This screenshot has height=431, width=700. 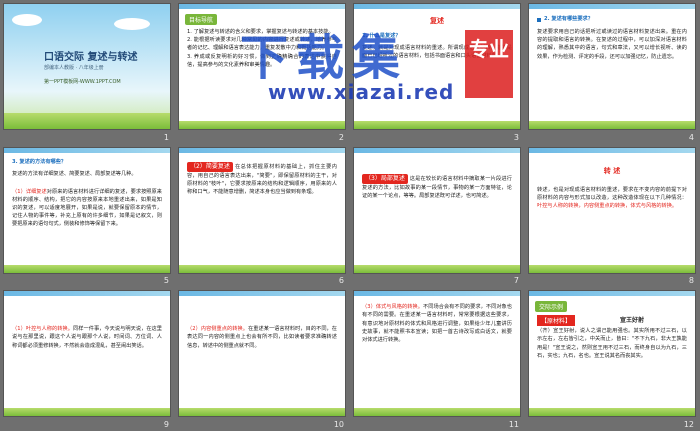 What do you see at coordinates (612, 170) in the screenshot?
I see `slide-heading: 转 述` at bounding box center [612, 170].